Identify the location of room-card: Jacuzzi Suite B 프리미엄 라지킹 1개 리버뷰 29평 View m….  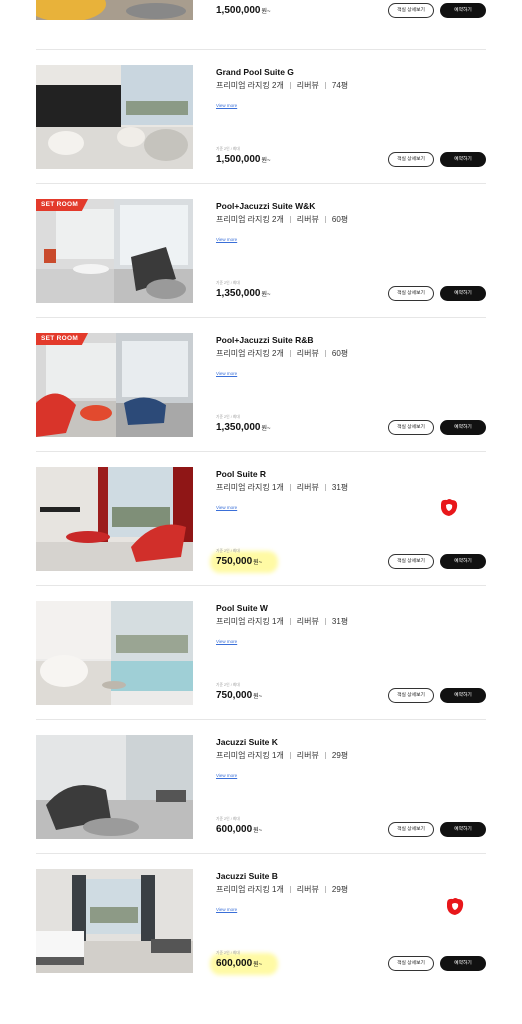
(261, 921).